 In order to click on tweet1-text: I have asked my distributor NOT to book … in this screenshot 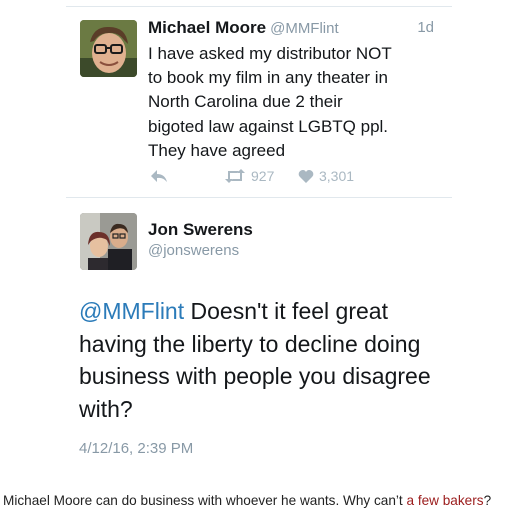, I will do `click(270, 102)`.